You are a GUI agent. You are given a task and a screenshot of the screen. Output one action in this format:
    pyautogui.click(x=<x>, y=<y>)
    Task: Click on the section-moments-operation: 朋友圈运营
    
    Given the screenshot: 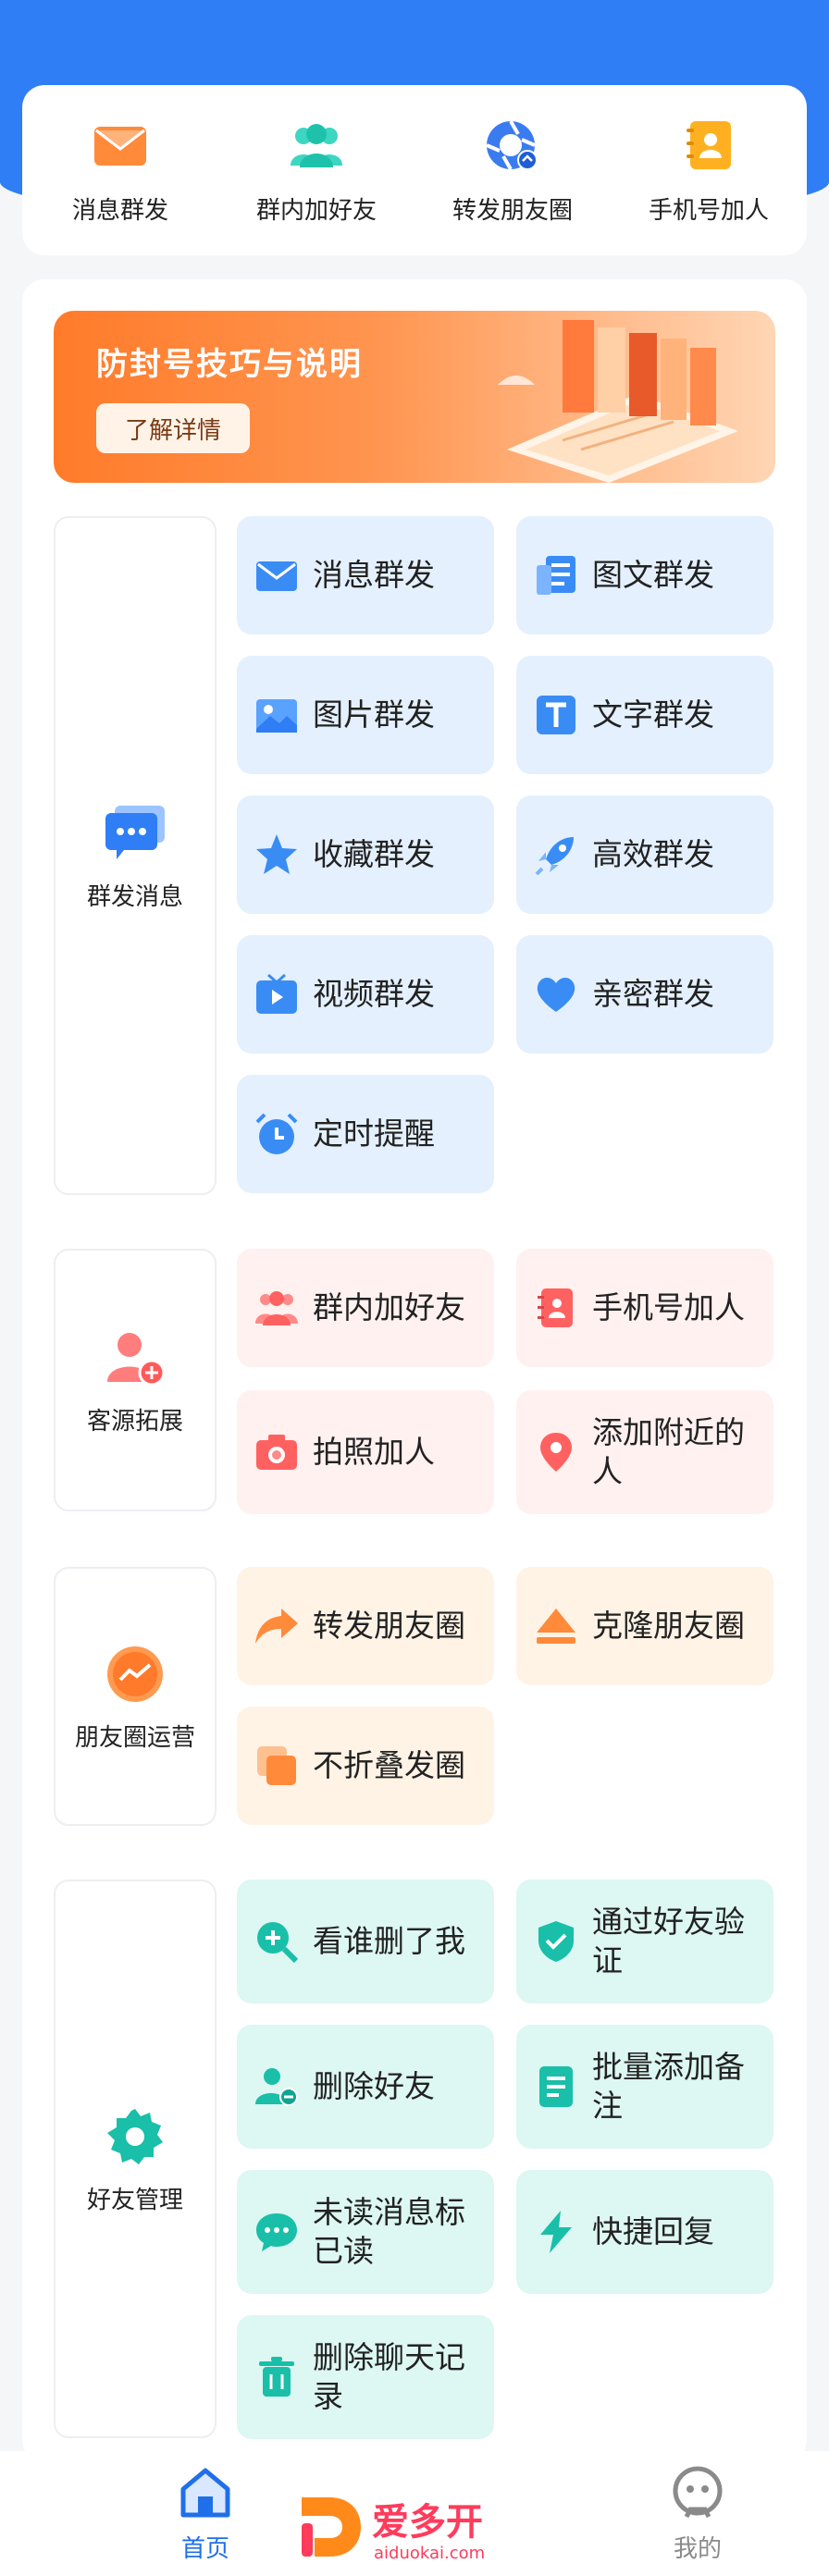 What is the action you would take?
    pyautogui.click(x=135, y=1696)
    